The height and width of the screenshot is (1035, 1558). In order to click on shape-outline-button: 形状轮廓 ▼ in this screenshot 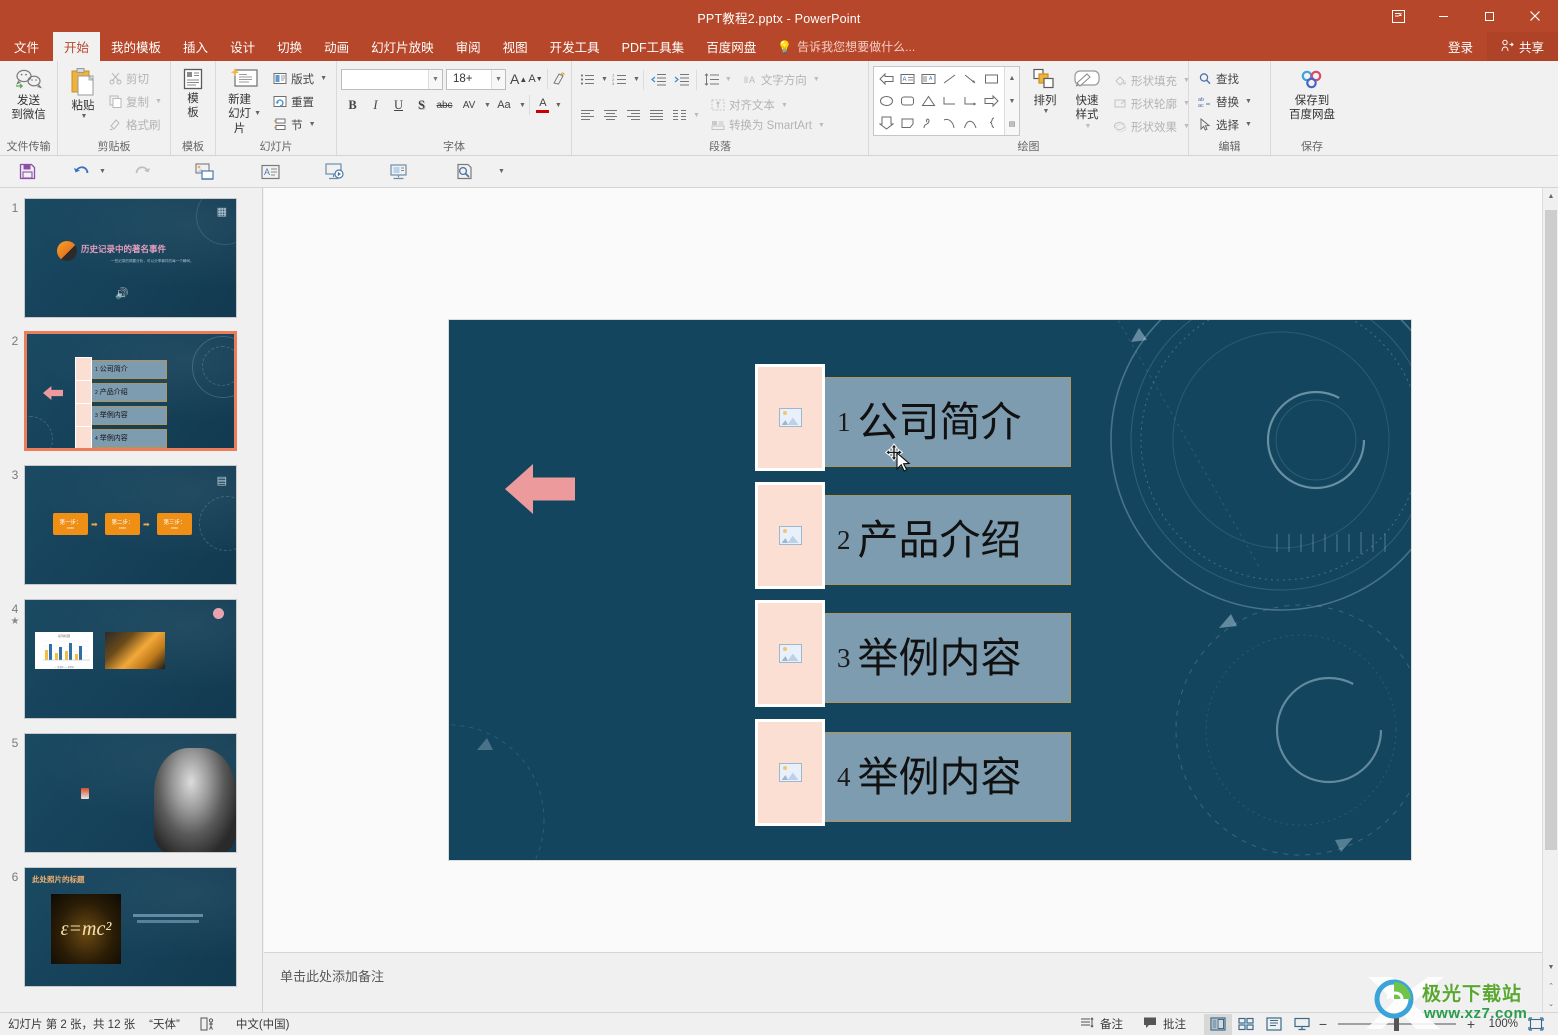, I will do `click(1151, 103)`.